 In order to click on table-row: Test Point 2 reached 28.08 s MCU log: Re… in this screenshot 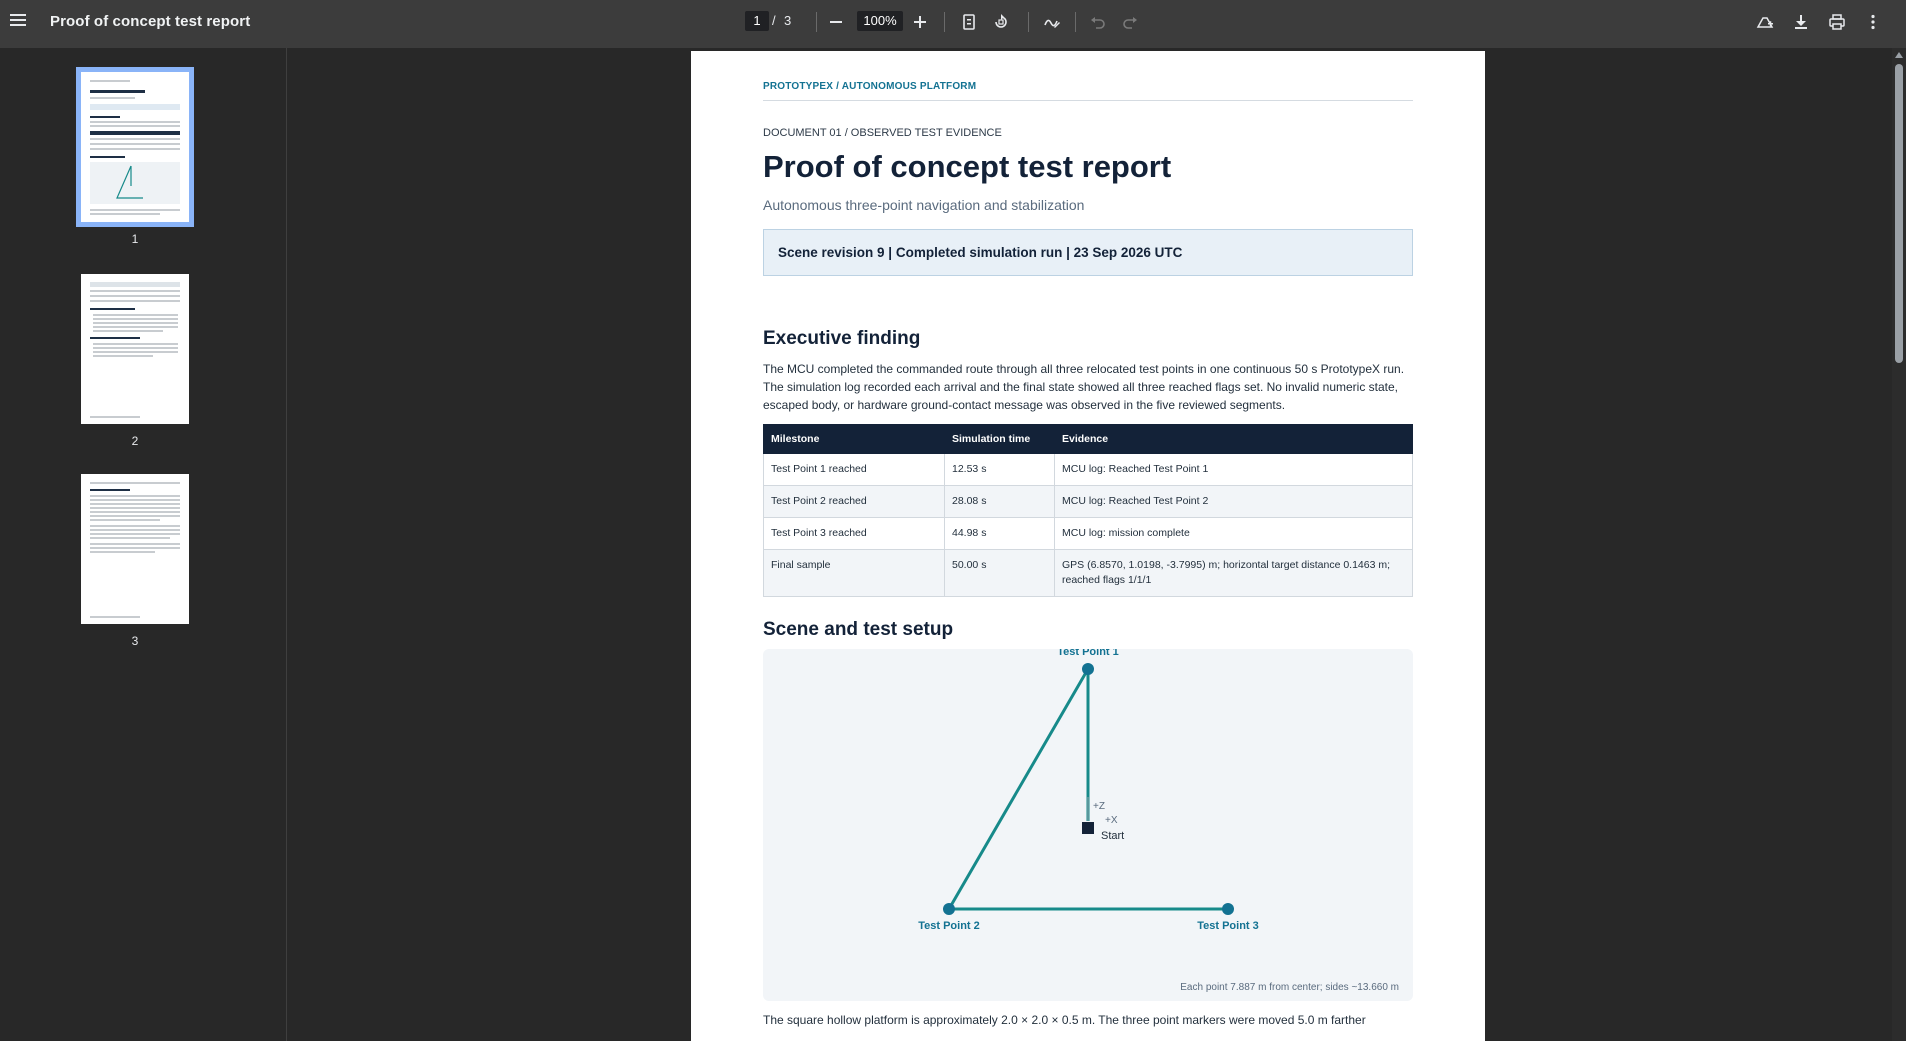, I will do `click(1088, 501)`.